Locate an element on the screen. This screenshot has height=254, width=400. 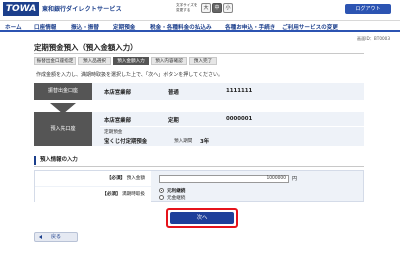
step-2: 預入品選択 is located at coordinates (94, 61).